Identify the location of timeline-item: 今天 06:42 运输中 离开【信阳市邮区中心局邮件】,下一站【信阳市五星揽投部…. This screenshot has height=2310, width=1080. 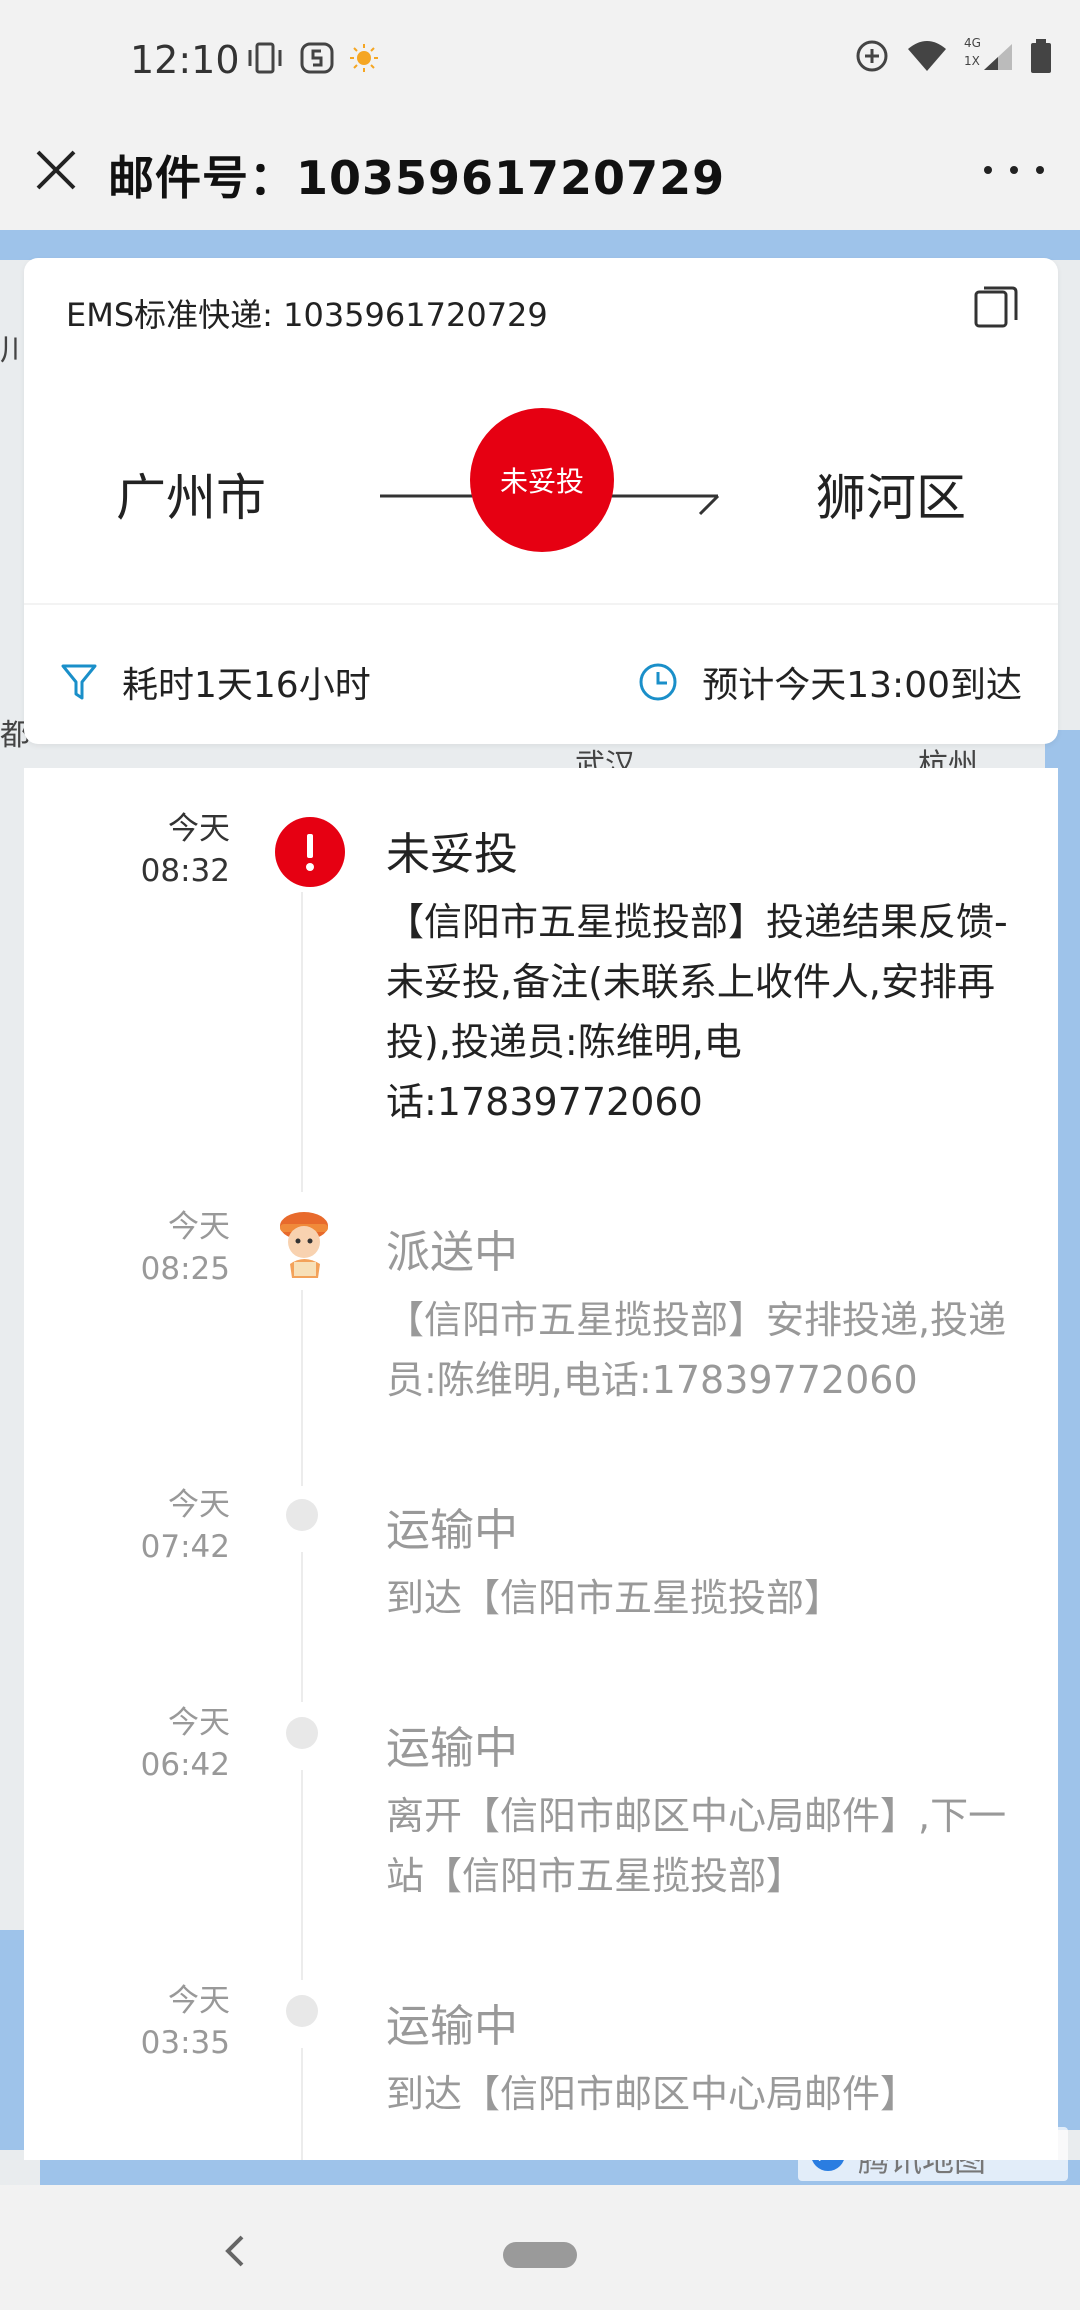
(541, 1841).